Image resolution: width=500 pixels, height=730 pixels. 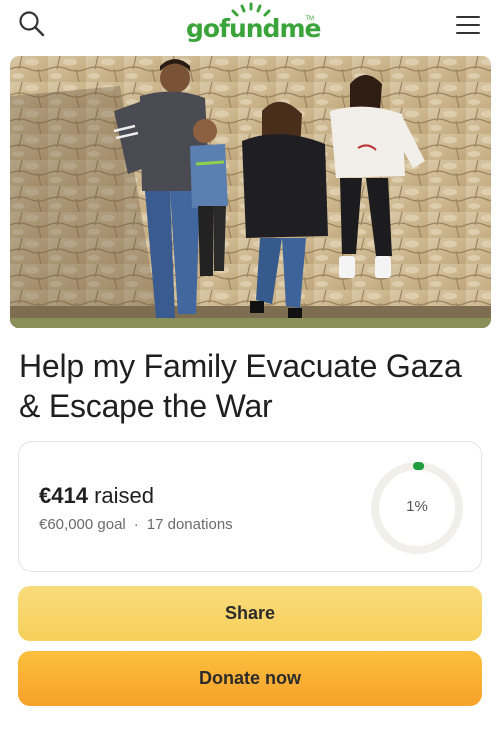 What do you see at coordinates (250, 678) in the screenshot?
I see `donate-now-button: Donate now` at bounding box center [250, 678].